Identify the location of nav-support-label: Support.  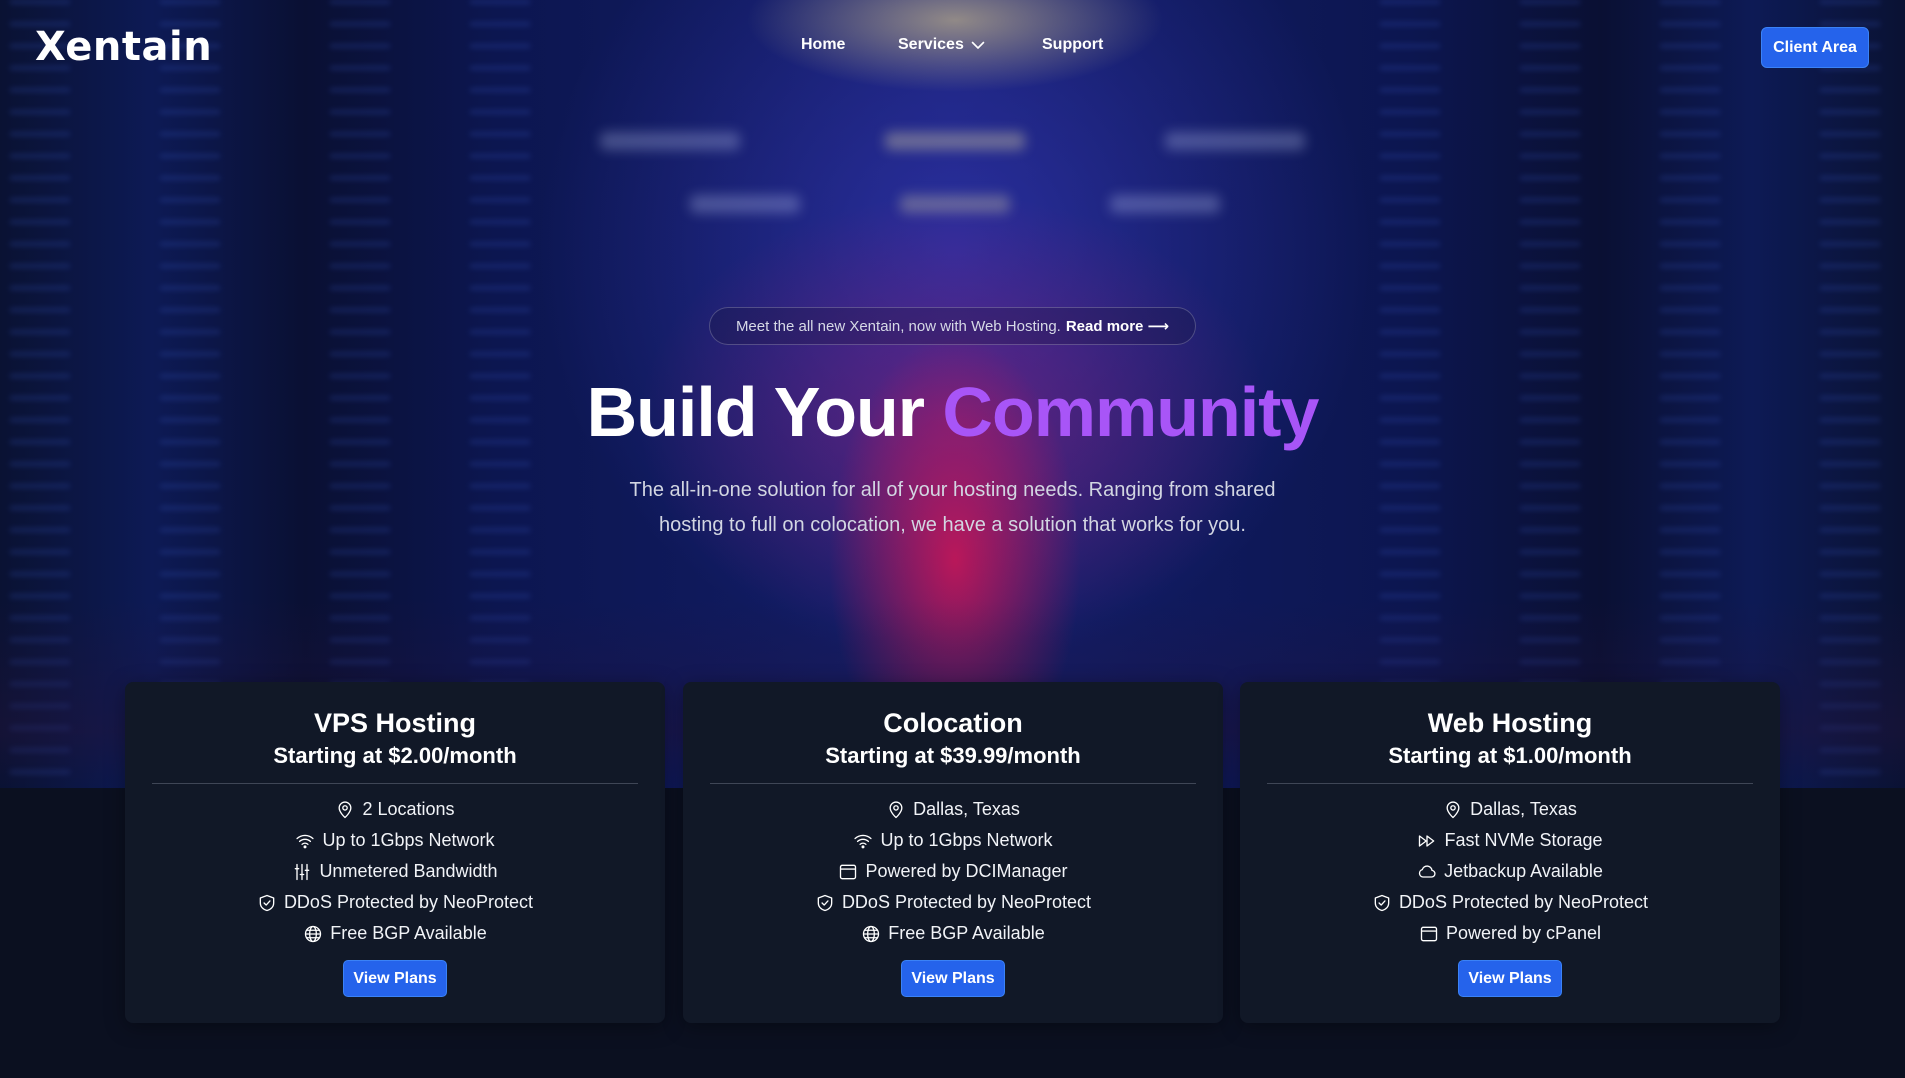
(1073, 44).